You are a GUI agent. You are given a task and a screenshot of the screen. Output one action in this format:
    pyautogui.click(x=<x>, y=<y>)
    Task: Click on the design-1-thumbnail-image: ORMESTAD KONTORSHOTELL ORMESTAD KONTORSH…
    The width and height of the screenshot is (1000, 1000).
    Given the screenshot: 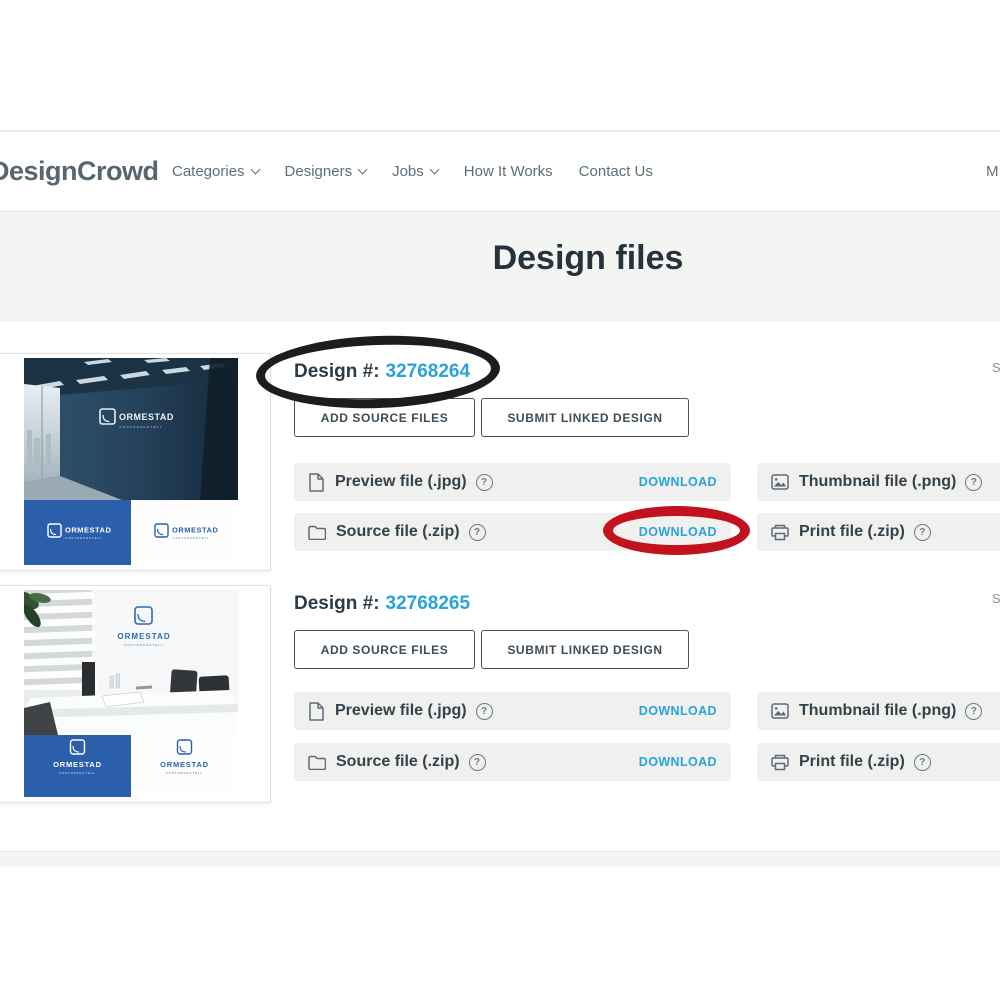 What is the action you would take?
    pyautogui.click(x=131, y=461)
    